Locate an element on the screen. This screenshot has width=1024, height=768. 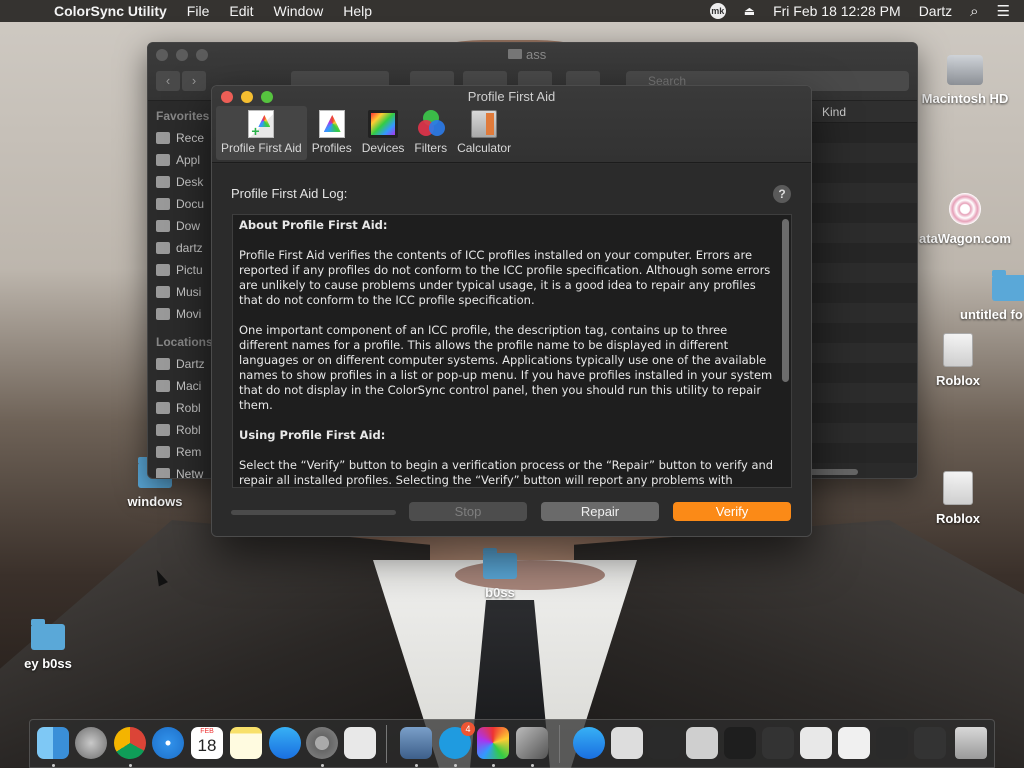
menu-user: Dartz is located at coordinates (935, 11).